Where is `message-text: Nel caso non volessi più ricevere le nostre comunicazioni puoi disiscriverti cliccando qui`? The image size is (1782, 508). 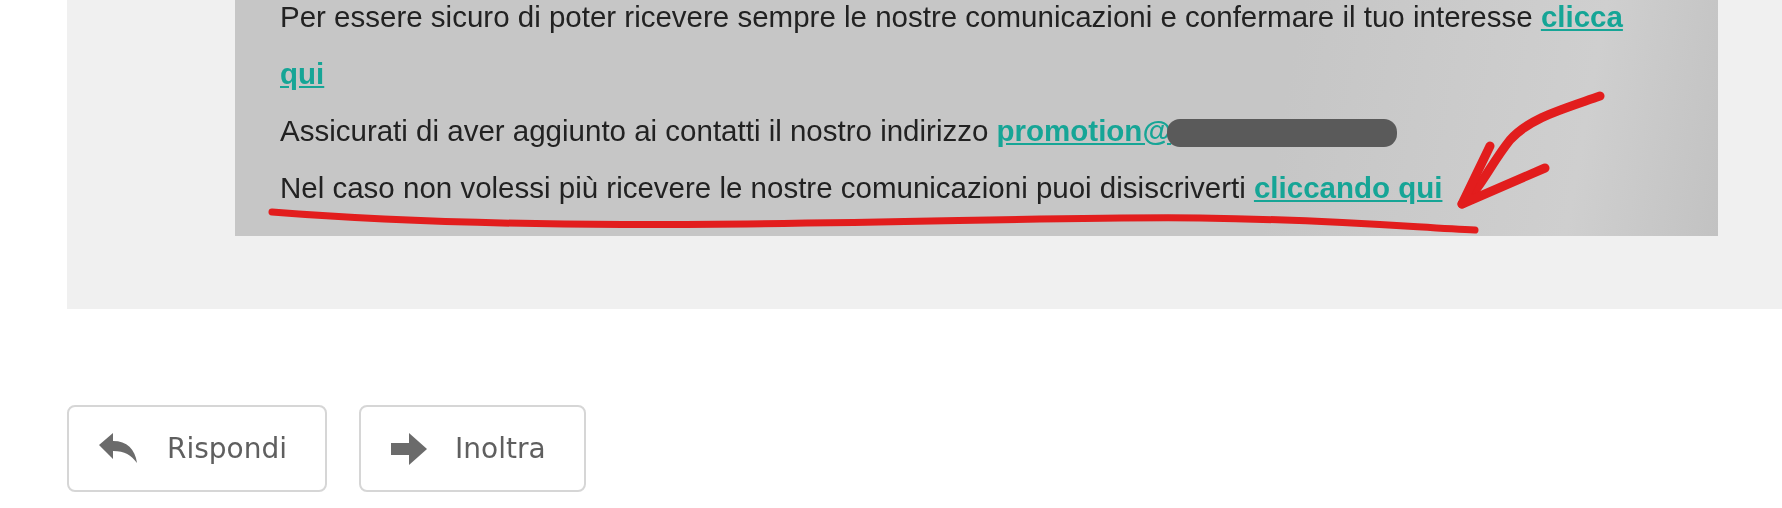 message-text: Nel caso non volessi più ricevere le nostre comunicazioni puoi disiscriverti cliccando qui is located at coordinates (861, 188).